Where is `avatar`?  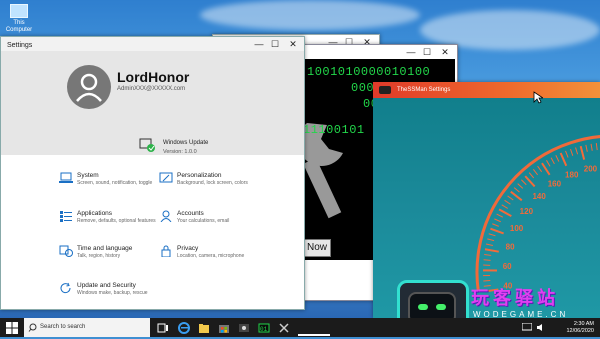 avatar is located at coordinates (89, 87).